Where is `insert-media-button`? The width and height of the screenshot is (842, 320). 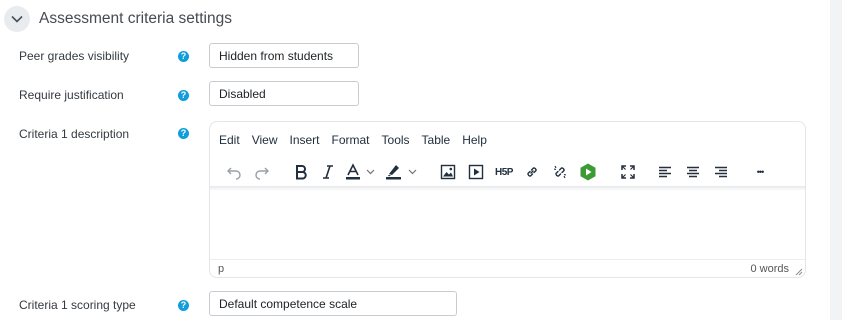 insert-media-button is located at coordinates (476, 172).